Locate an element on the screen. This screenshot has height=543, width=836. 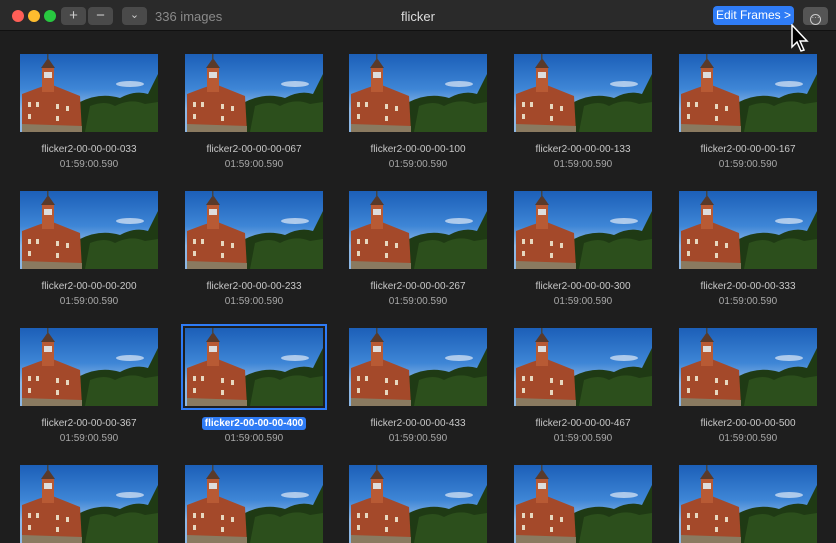
image-name: flicker2-00-00-00-500 is located at coordinates (747, 423).